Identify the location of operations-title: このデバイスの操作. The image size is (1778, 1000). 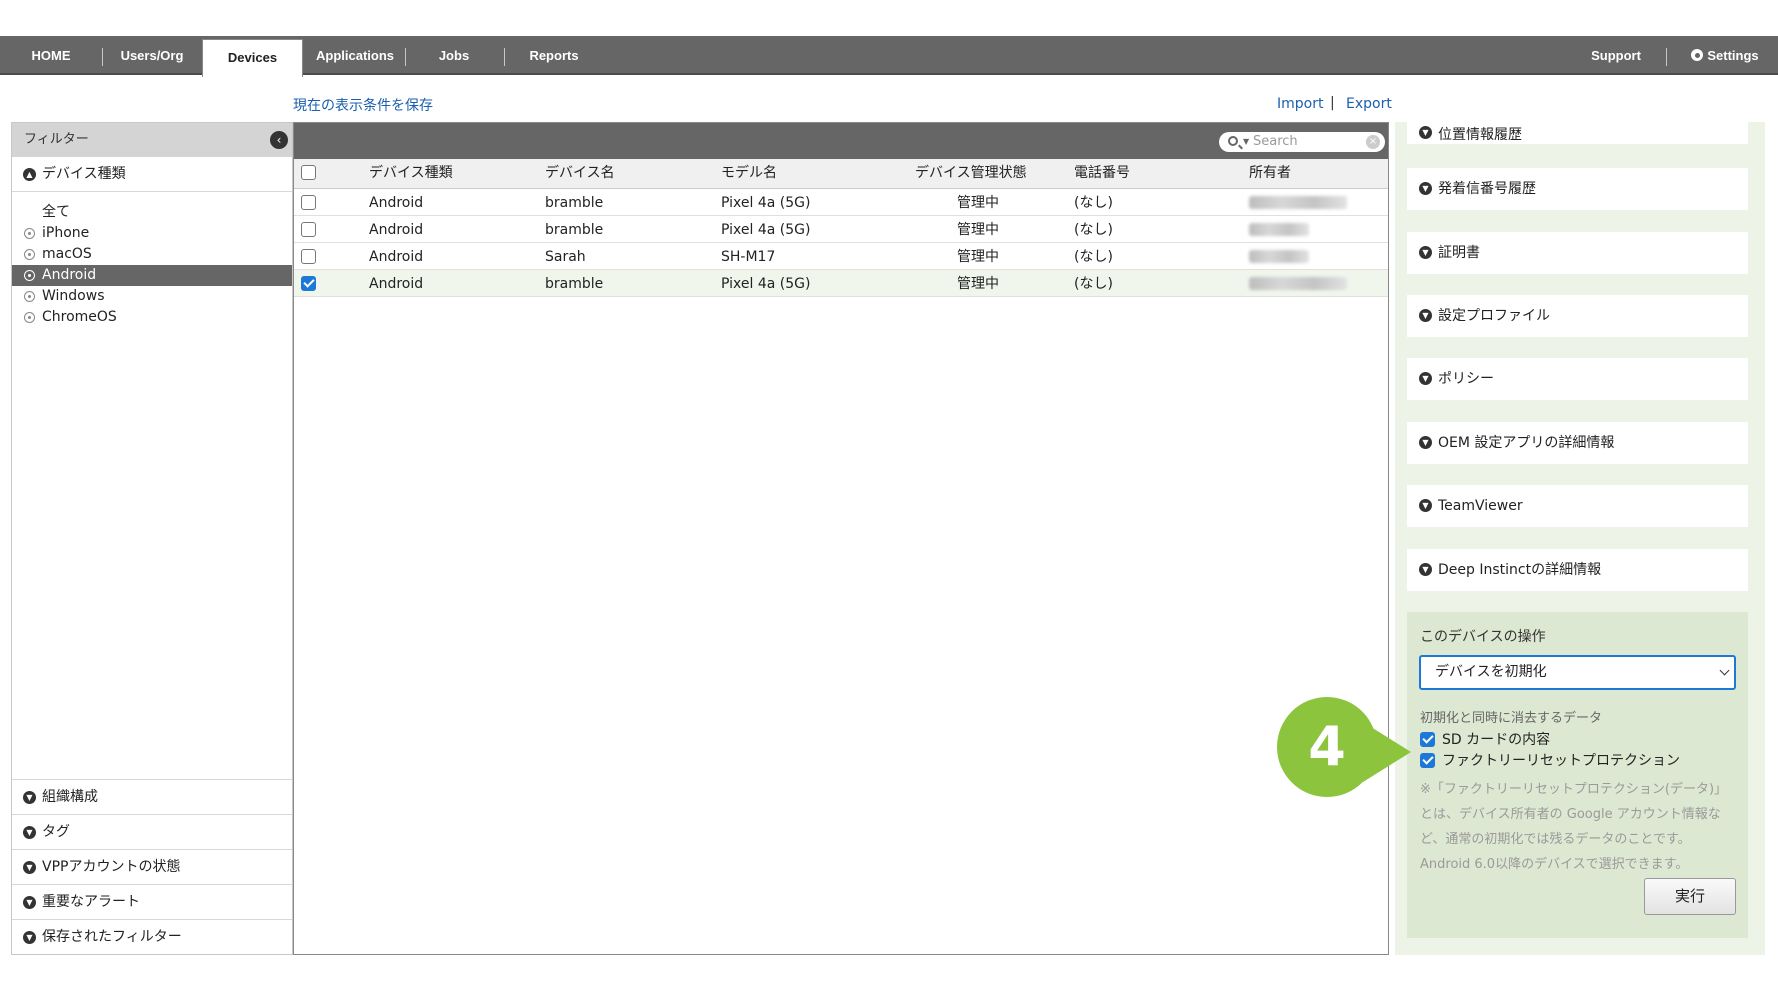
(1483, 637).